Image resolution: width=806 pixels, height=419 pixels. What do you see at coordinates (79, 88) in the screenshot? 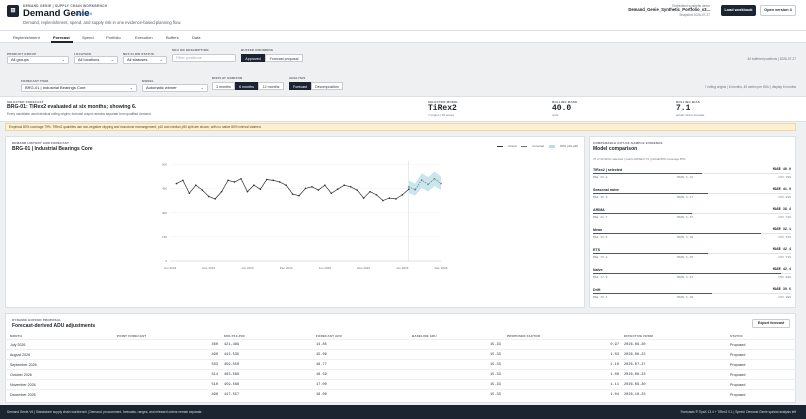
I see `forecast-item-select: BRG-01 | Industrial Bearings Core ⌄` at bounding box center [79, 88].